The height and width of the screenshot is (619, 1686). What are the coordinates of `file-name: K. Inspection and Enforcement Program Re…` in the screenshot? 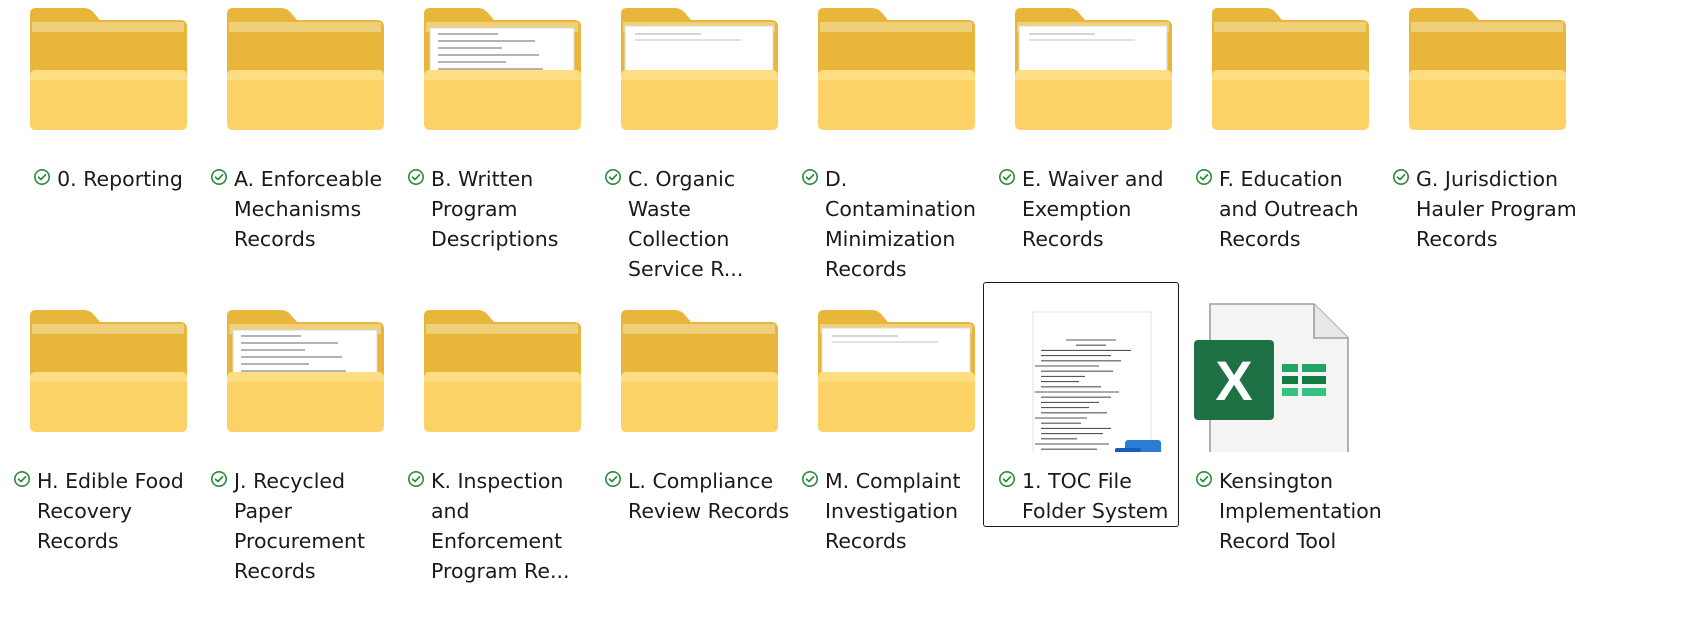 It's located at (500, 526).